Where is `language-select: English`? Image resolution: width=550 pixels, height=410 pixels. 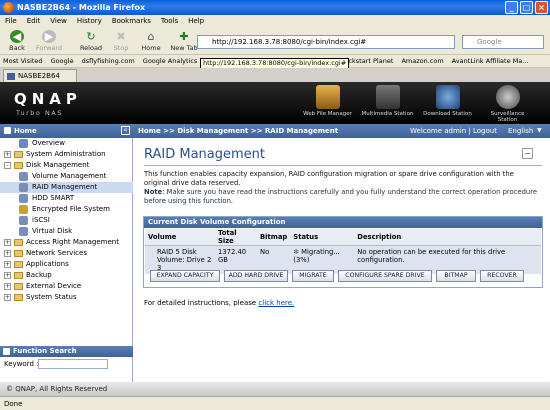 language-select: English is located at coordinates (520, 131).